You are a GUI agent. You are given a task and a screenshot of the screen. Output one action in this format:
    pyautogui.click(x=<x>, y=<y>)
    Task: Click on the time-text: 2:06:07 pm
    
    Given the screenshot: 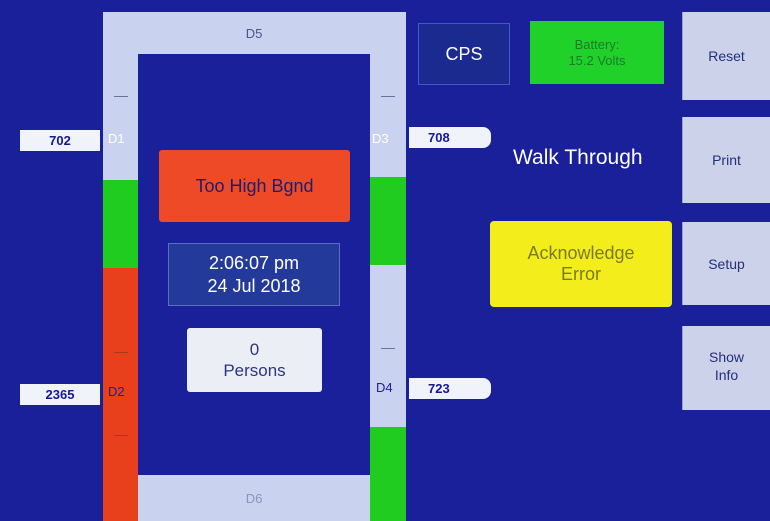 What is the action you would take?
    pyautogui.click(x=254, y=262)
    